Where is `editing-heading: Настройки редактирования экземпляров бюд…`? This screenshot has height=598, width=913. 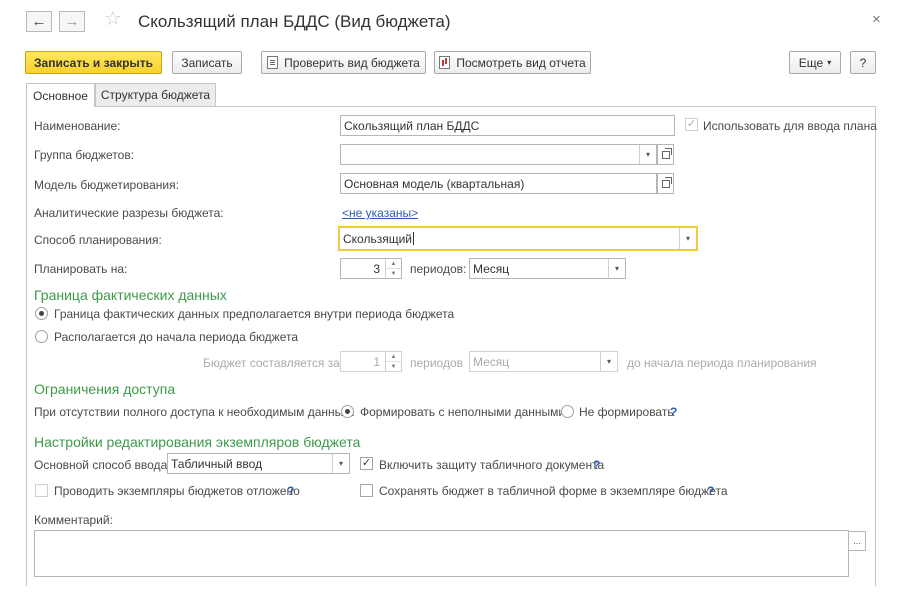
editing-heading: Настройки редактирования экземпляров бюд… is located at coordinates (197, 442).